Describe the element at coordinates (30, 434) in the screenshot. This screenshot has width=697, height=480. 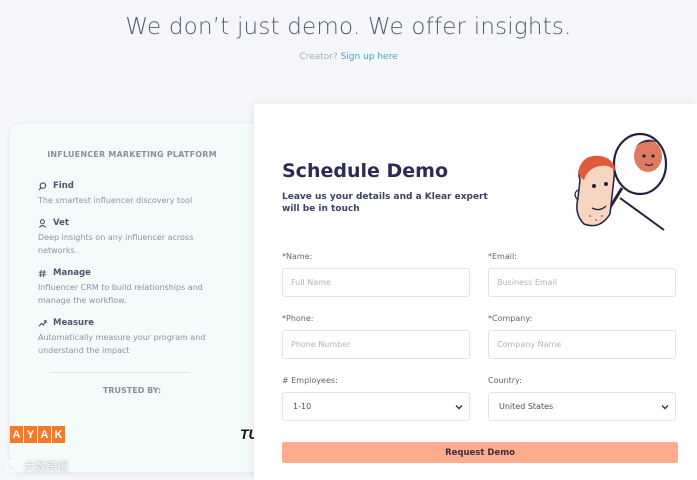
I see `logo-letter: Y` at that location.